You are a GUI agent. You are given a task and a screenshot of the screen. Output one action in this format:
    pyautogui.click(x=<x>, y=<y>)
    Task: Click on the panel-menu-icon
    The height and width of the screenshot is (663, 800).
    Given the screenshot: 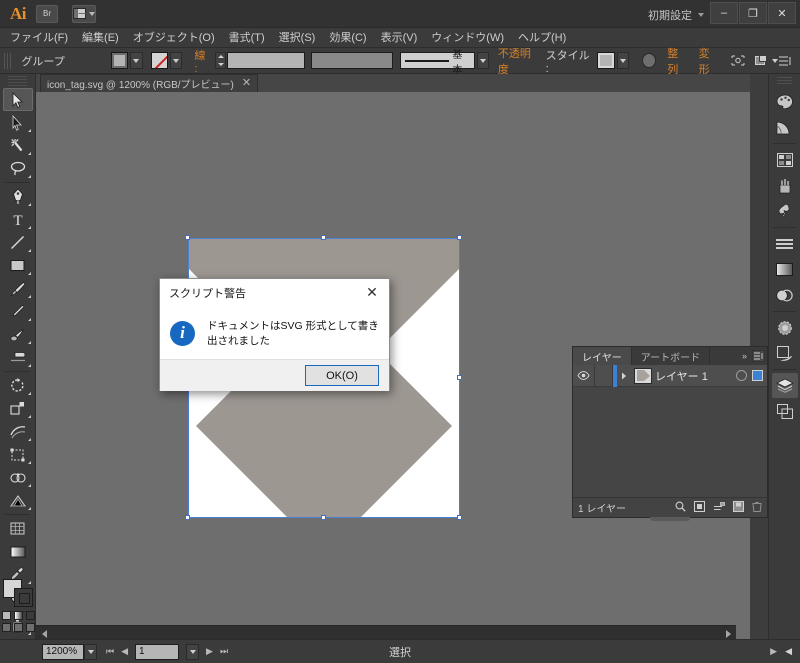 What is the action you would take?
    pyautogui.click(x=785, y=60)
    